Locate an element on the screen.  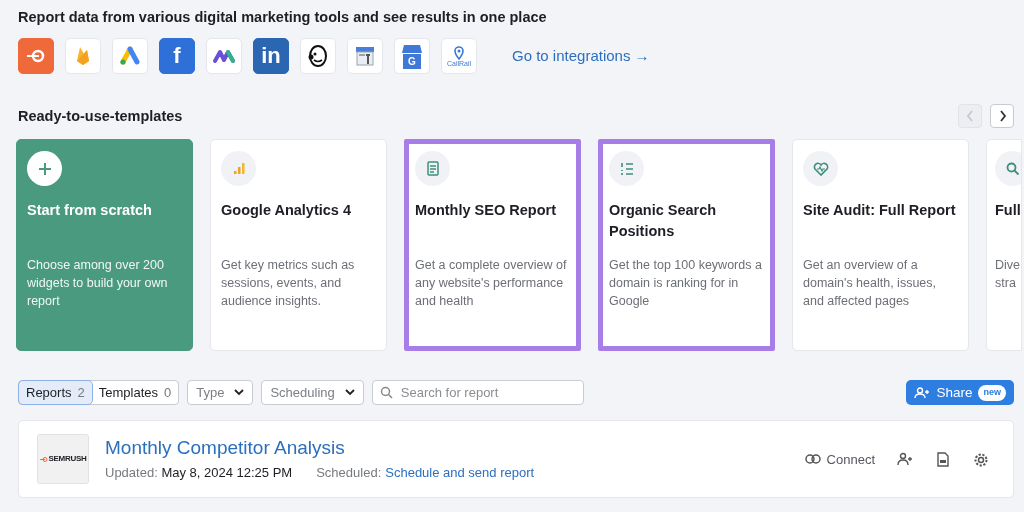
card-description: Choose among over 200 widgets to build your own report is located at coordinates (98, 284).